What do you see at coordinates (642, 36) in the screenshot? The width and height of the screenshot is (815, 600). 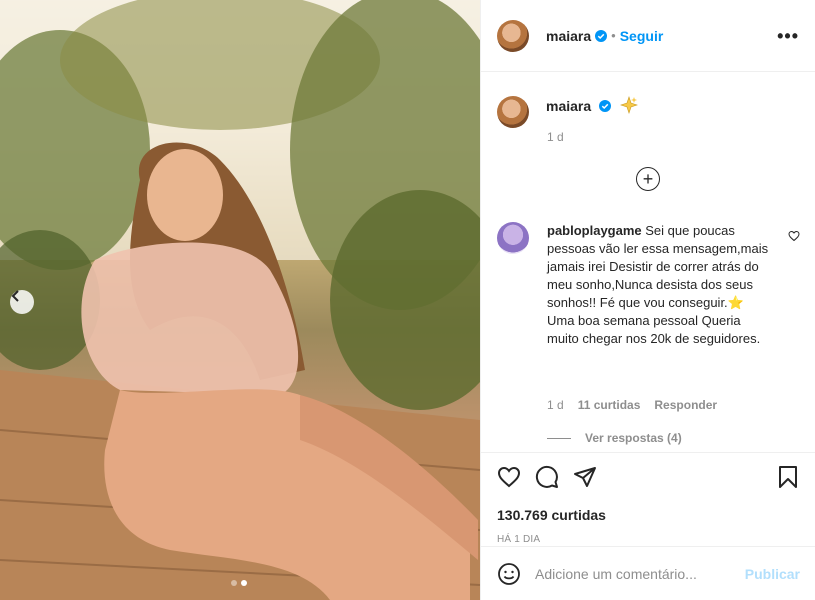 I see `follow-button: Seguir` at bounding box center [642, 36].